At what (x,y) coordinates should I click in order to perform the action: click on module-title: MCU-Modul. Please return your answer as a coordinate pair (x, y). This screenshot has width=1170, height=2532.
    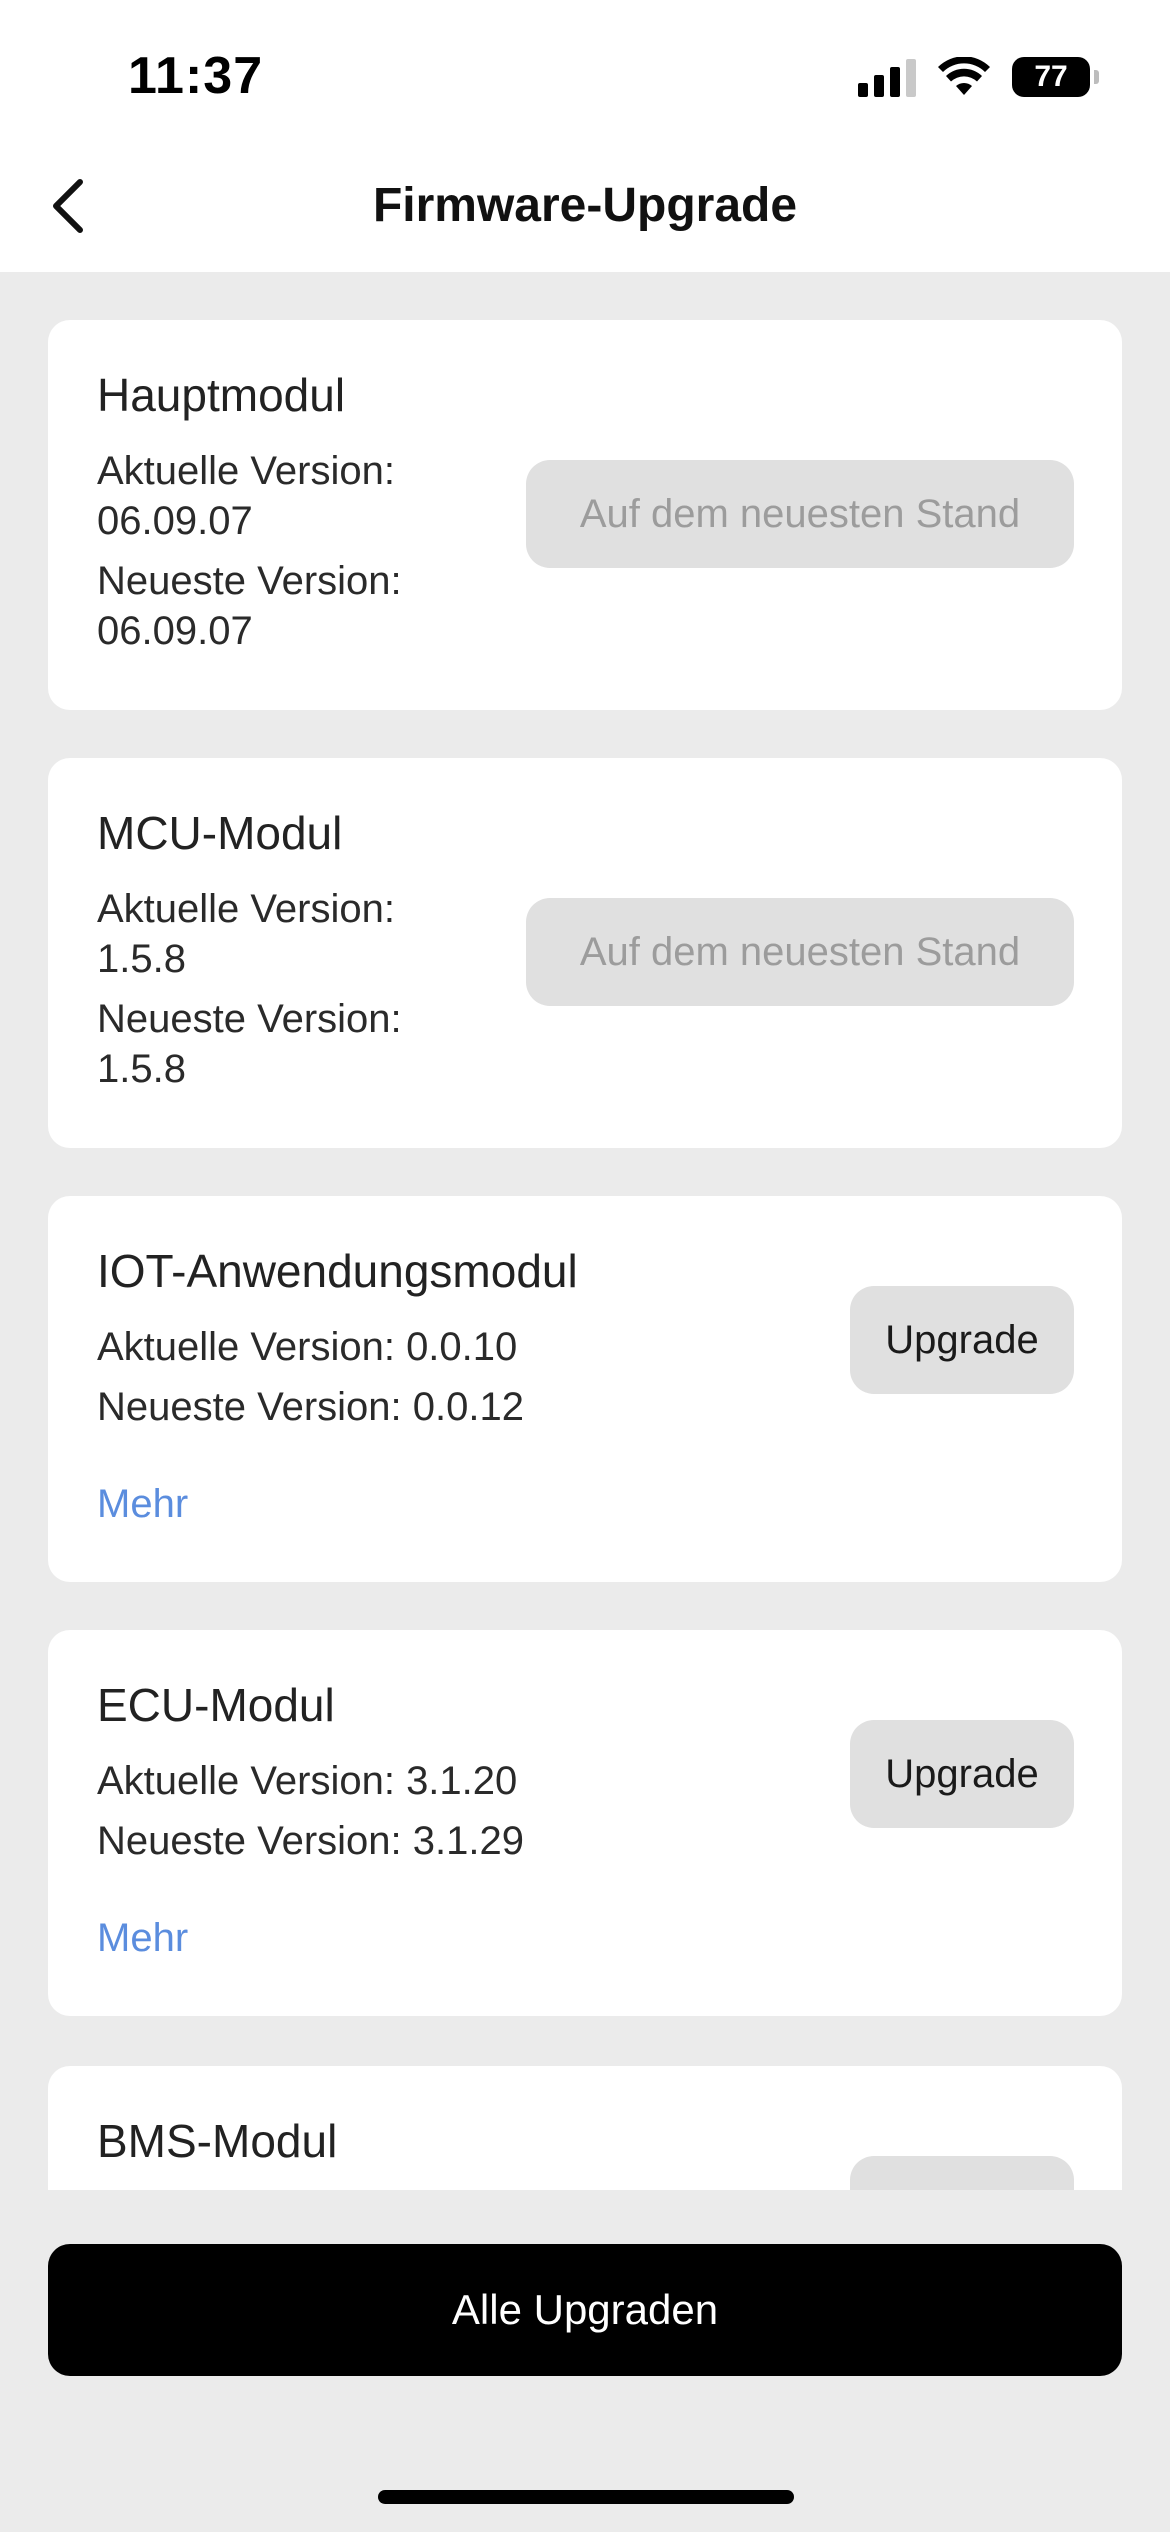
    Looking at the image, I should click on (220, 833).